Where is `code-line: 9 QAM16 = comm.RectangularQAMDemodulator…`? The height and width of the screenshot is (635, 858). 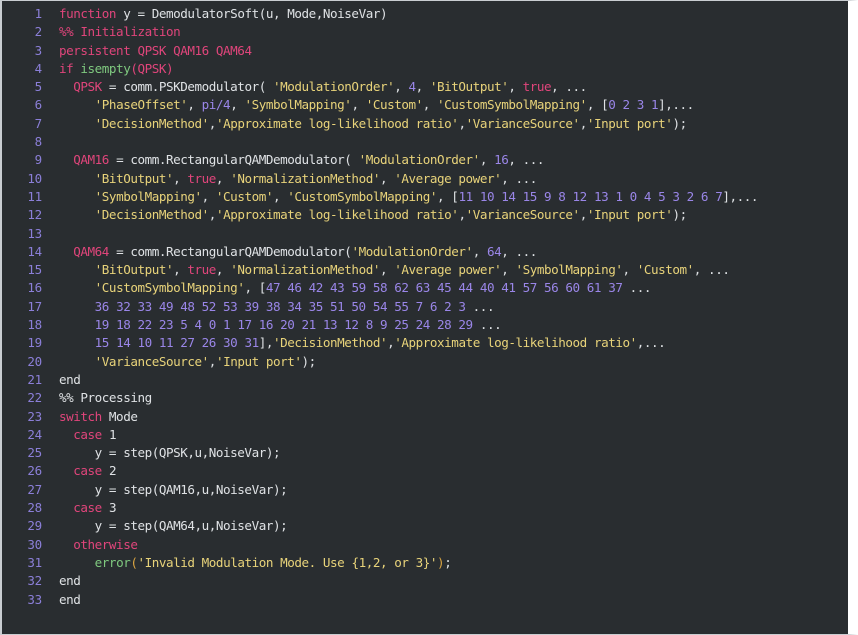
code-line: 9 QAM16 = comm.RectangularQAMDemodulator… is located at coordinates (425, 160).